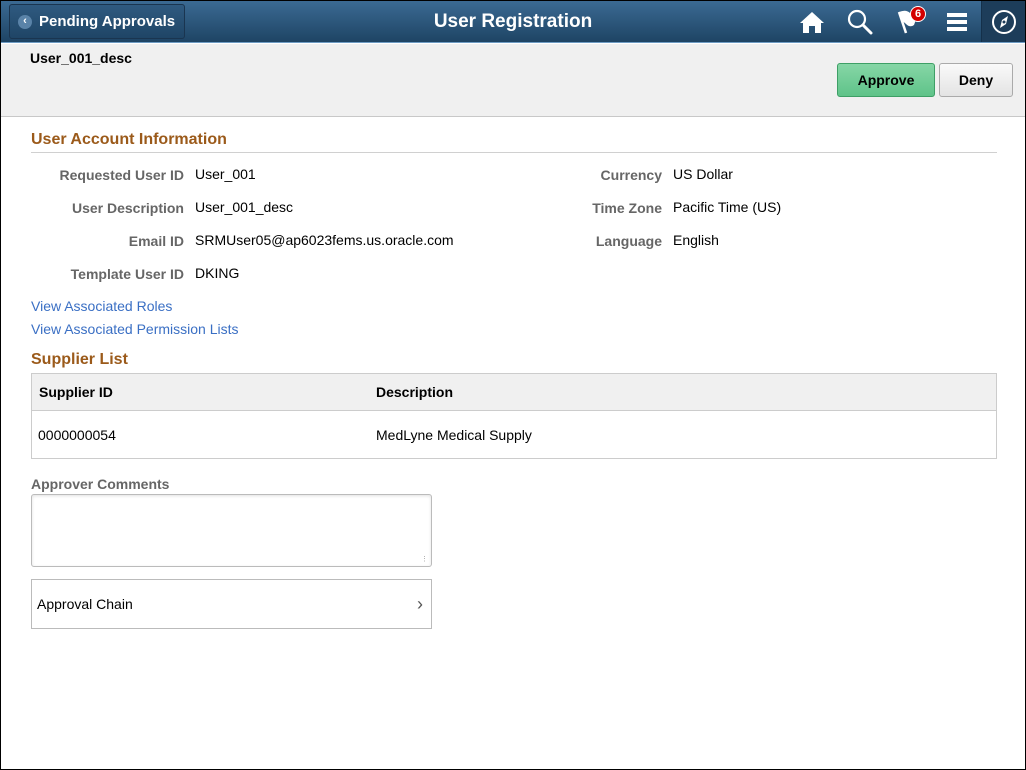 The image size is (1026, 770). Describe the element at coordinates (631, 175) in the screenshot. I see `field-label-currency: Currency` at that location.